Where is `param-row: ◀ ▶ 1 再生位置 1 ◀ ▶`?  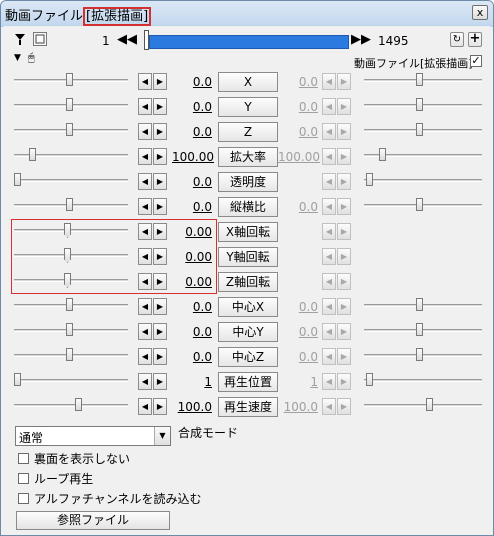
param-row: ◀ ▶ 1 再生位置 1 ◀ ▶ is located at coordinates (247, 381).